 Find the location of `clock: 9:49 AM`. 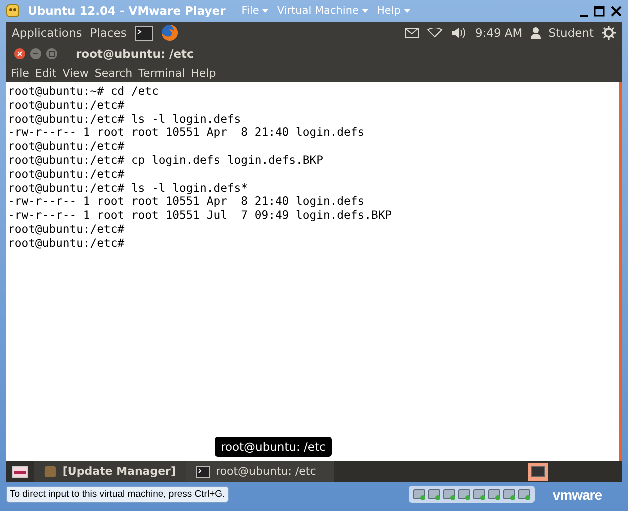

clock: 9:49 AM is located at coordinates (499, 33).